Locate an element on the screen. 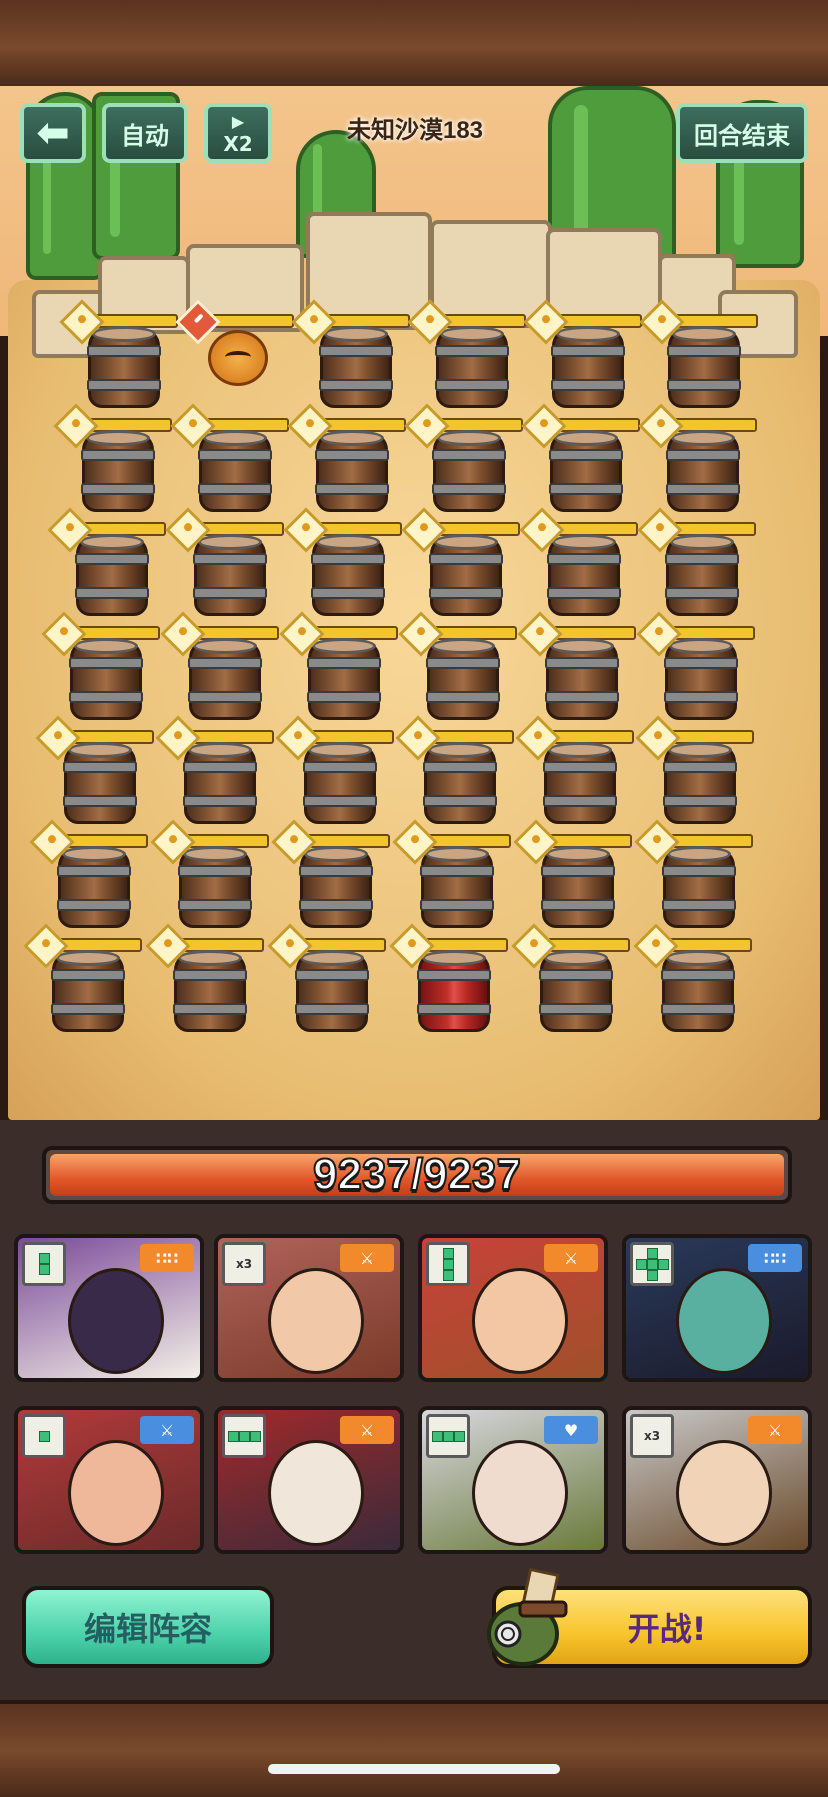 This screenshot has width=828, height=1797. end-turn-button: 回合结束 is located at coordinates (742, 133).